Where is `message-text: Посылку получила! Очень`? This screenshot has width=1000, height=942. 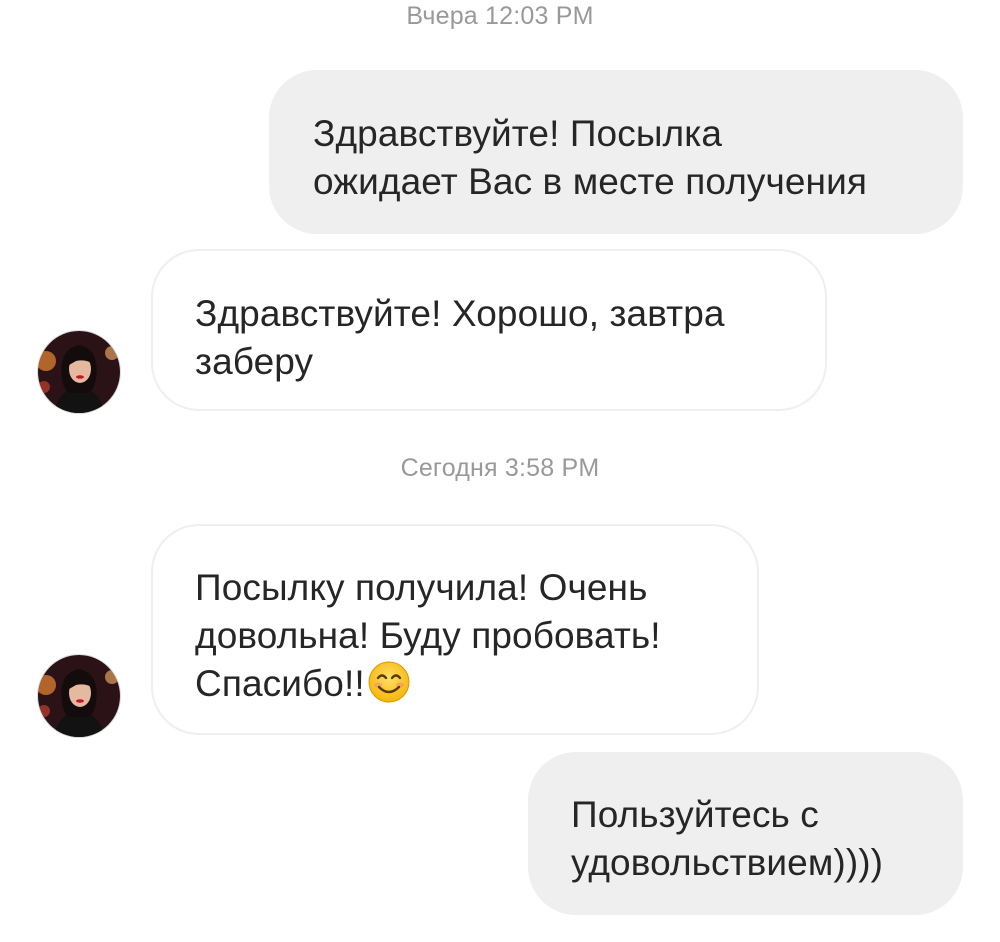 message-text: Посылку получила! Очень is located at coordinates (421, 587).